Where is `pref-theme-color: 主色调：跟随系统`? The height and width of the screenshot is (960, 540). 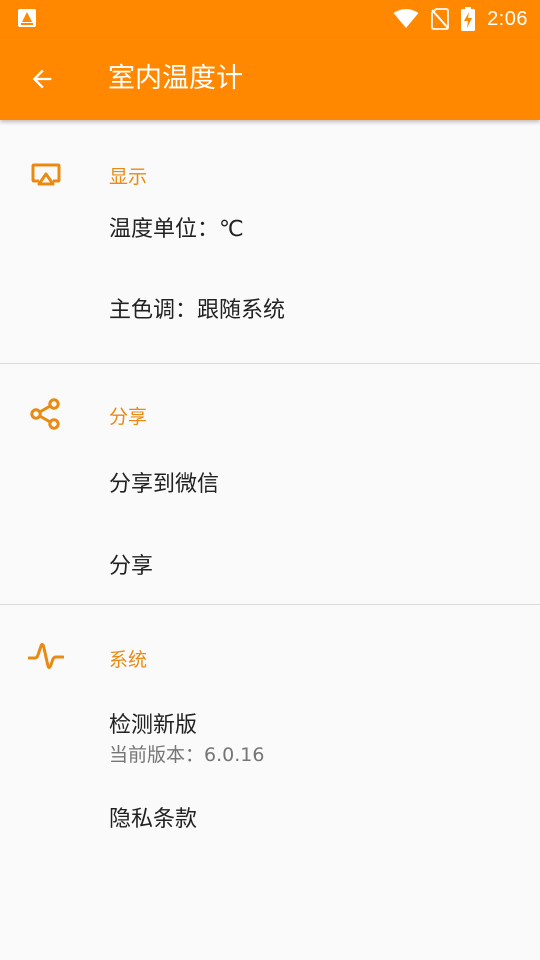
pref-theme-color: 主色调：跟随系统 is located at coordinates (270, 321).